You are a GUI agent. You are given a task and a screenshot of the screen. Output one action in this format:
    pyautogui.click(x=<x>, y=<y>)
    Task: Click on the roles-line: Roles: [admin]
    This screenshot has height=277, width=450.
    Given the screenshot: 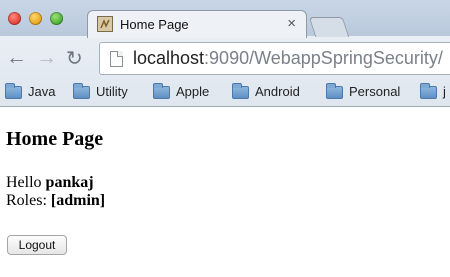 What is the action you would take?
    pyautogui.click(x=55, y=201)
    